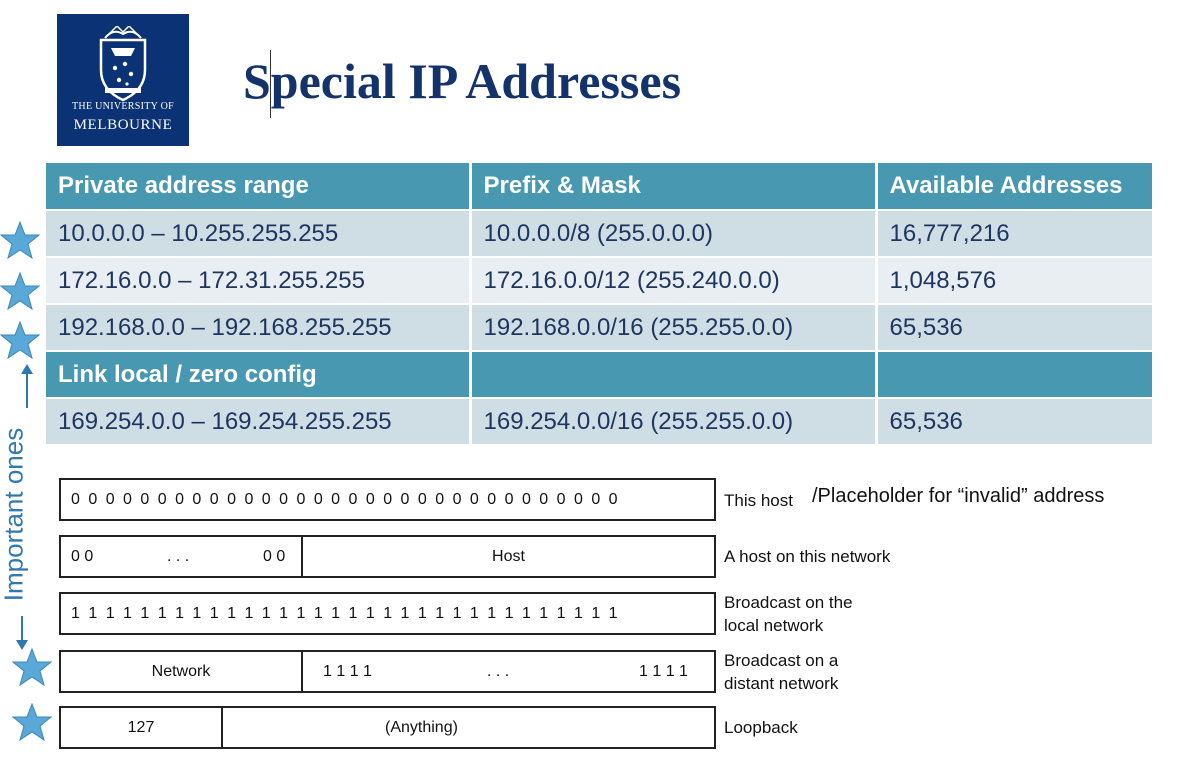  What do you see at coordinates (123, 106) in the screenshot?
I see `logo-line-1: THE UNIVERSITY OF` at bounding box center [123, 106].